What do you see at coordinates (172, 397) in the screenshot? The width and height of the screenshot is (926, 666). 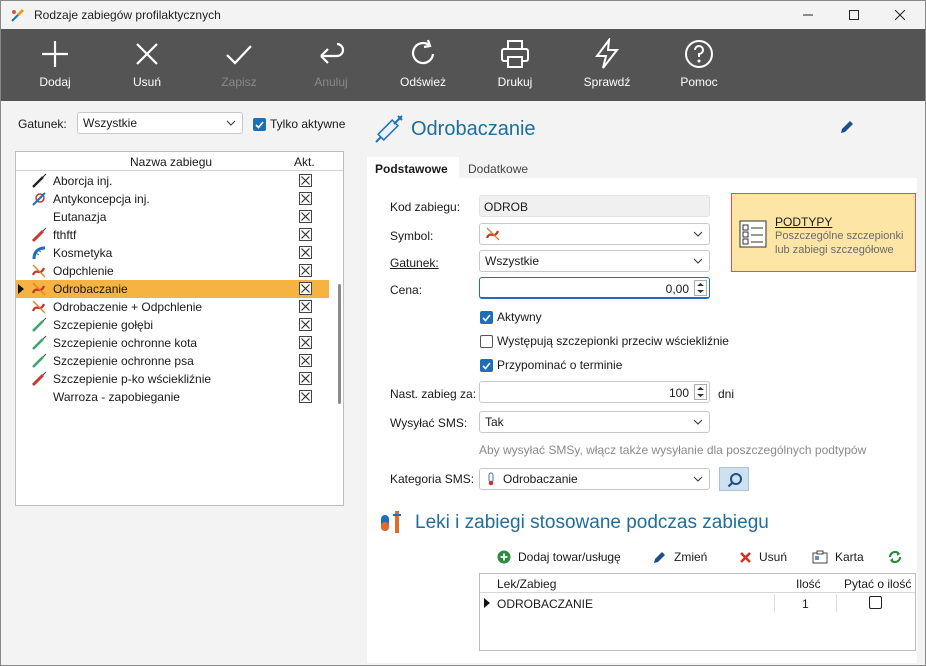 I see `list-item: Warroza - zapobieganie` at bounding box center [172, 397].